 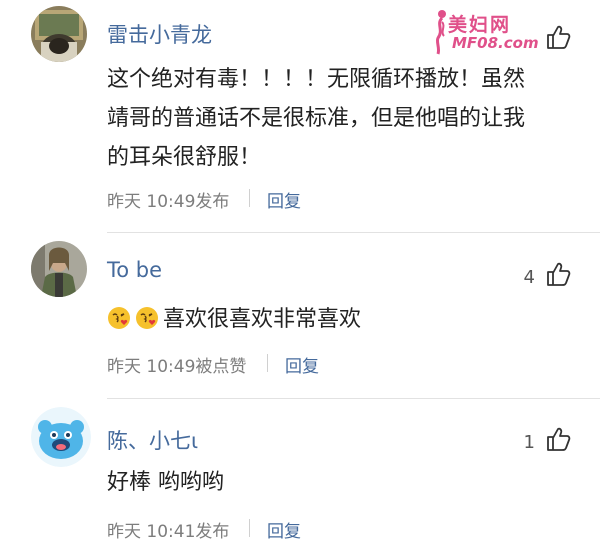 I want to click on comment-text-line: 好棒 哟哟哟, so click(x=165, y=482).